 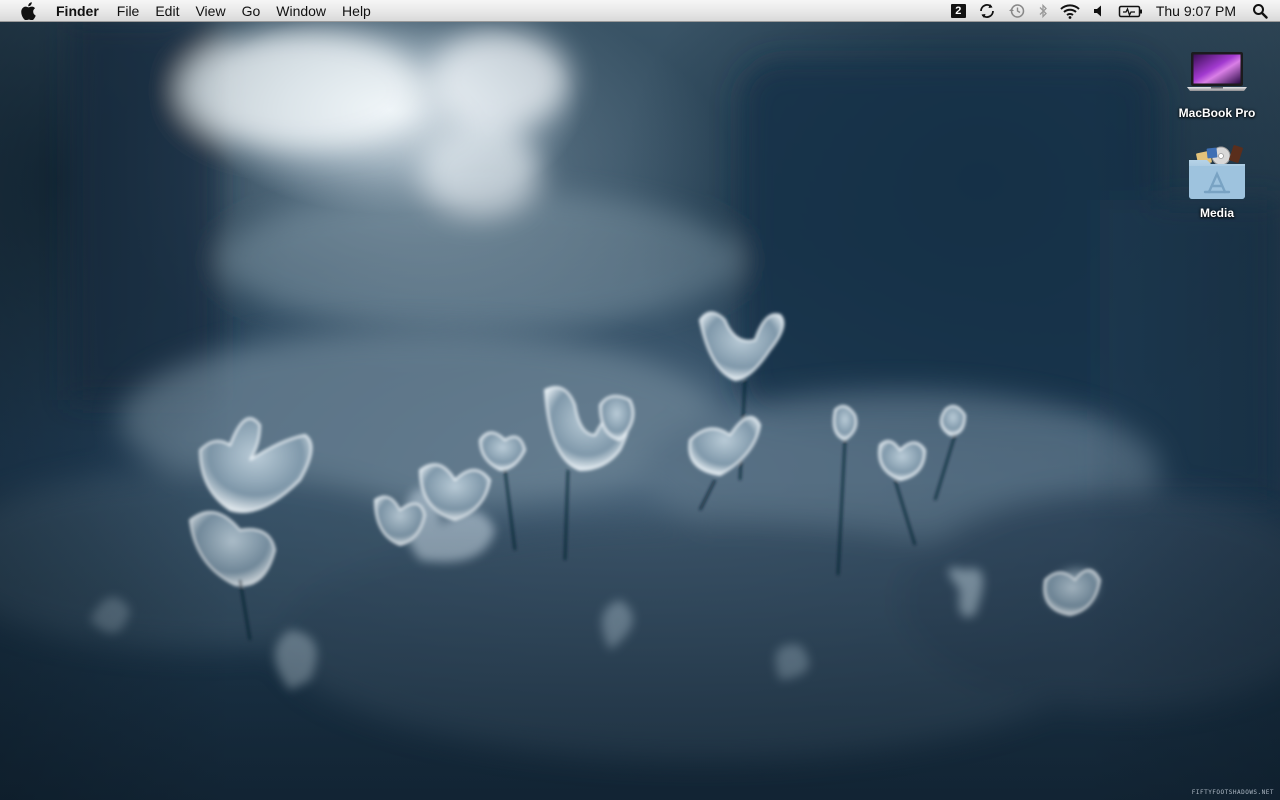 I want to click on menu-bar-status: 2 Thu 9:07 PM, so click(x=1112, y=11).